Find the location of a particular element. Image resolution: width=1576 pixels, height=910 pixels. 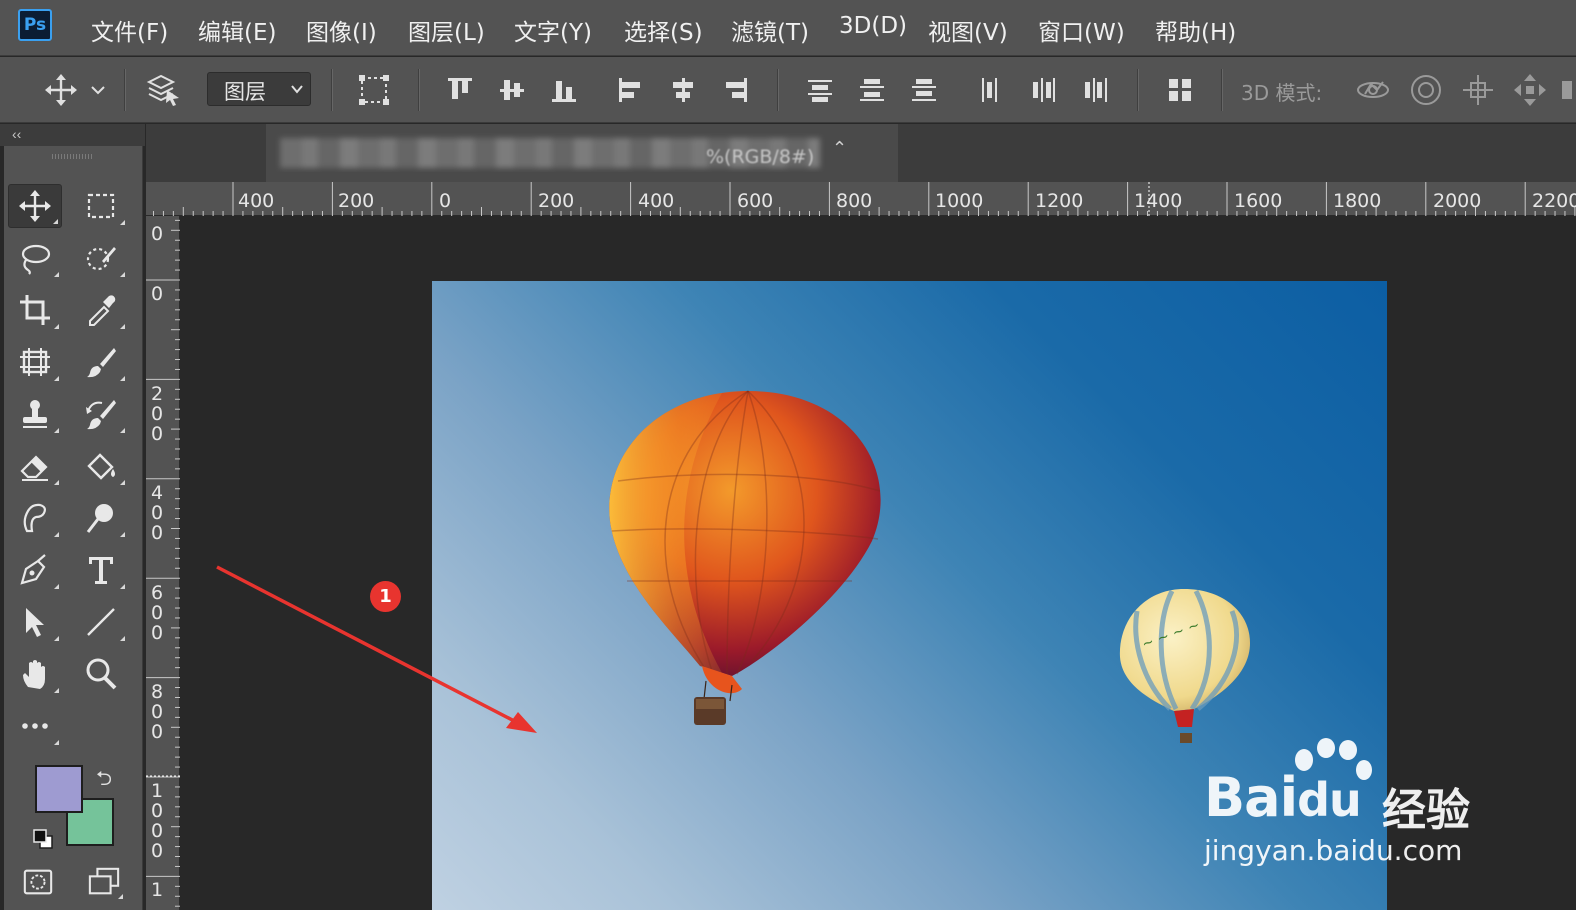

move-icon is located at coordinates (61, 90).